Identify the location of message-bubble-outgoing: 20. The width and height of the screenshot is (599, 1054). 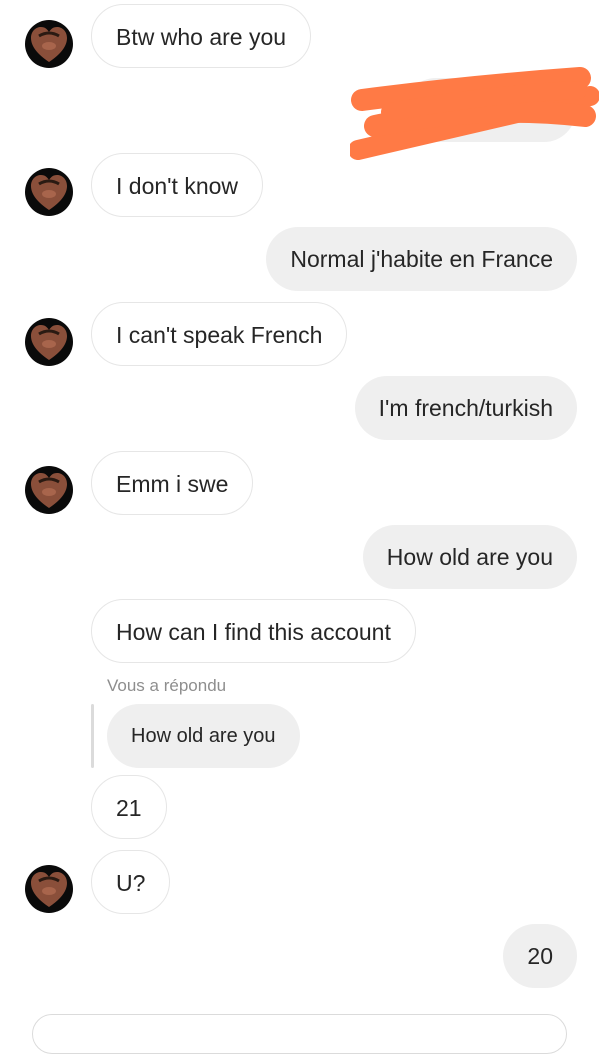
(540, 956).